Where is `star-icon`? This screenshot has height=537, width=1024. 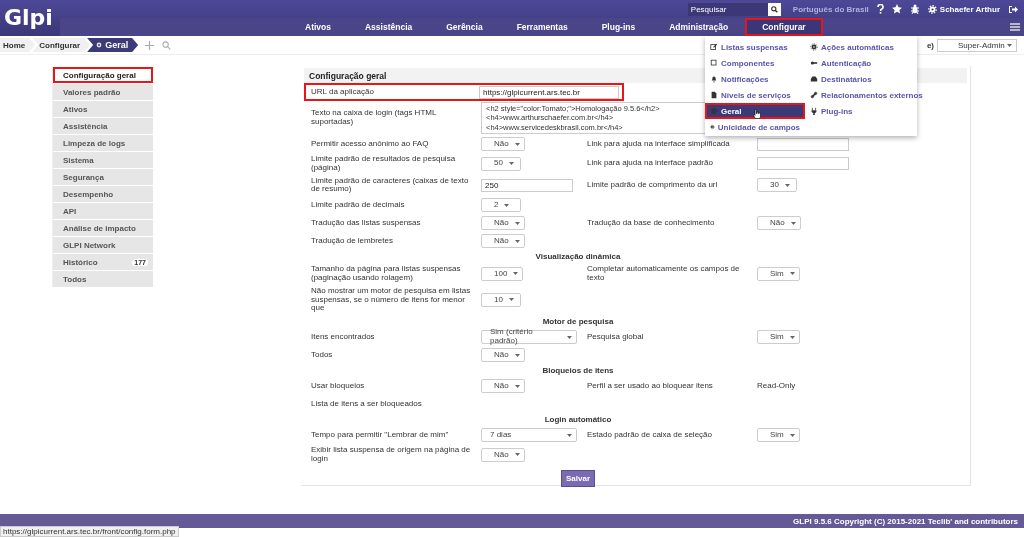 star-icon is located at coordinates (896, 9).